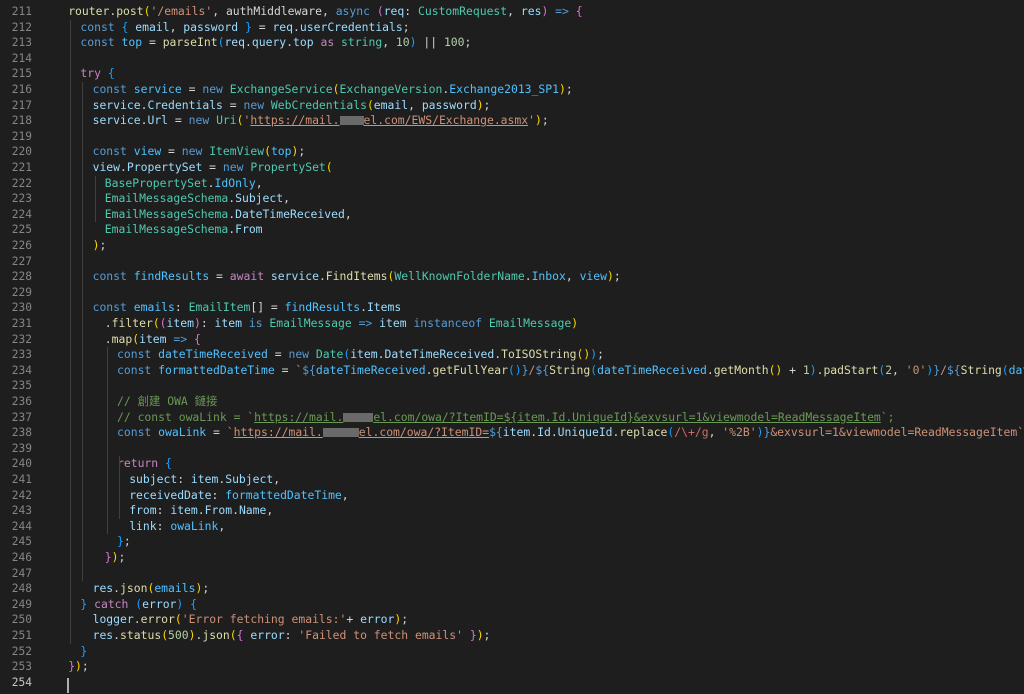 The image size is (1024, 694). Describe the element at coordinates (201, 511) in the screenshot. I see `code-line: from: item.From.Name,` at that location.